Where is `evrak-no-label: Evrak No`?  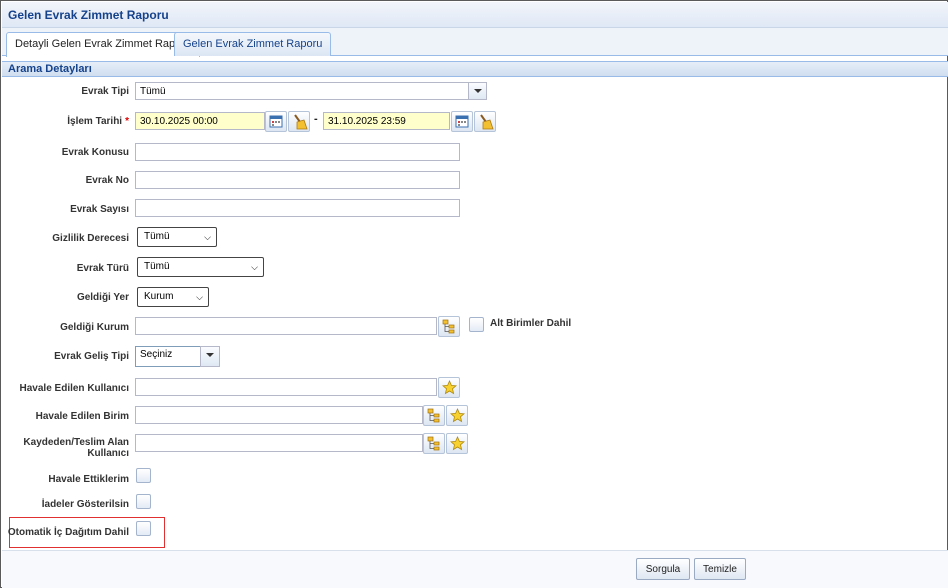
evrak-no-label: Evrak No is located at coordinates (107, 180).